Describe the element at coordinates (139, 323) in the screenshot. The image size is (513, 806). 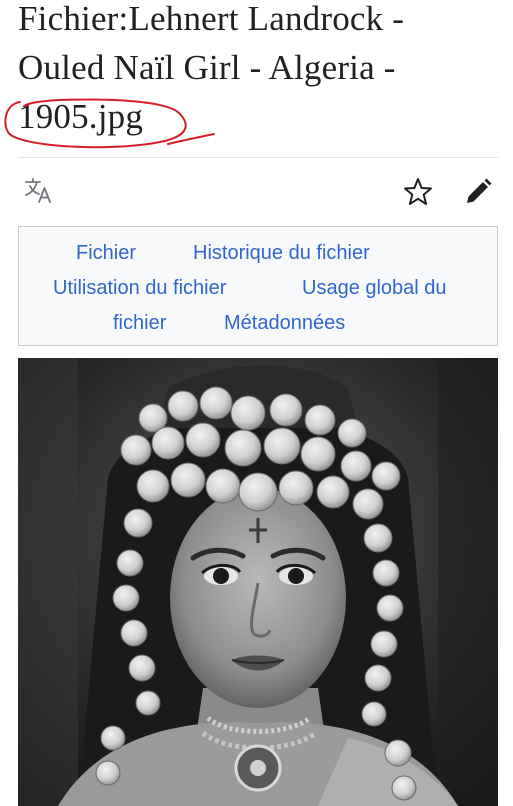
I see `tab-global-usage-continued: fichier` at that location.